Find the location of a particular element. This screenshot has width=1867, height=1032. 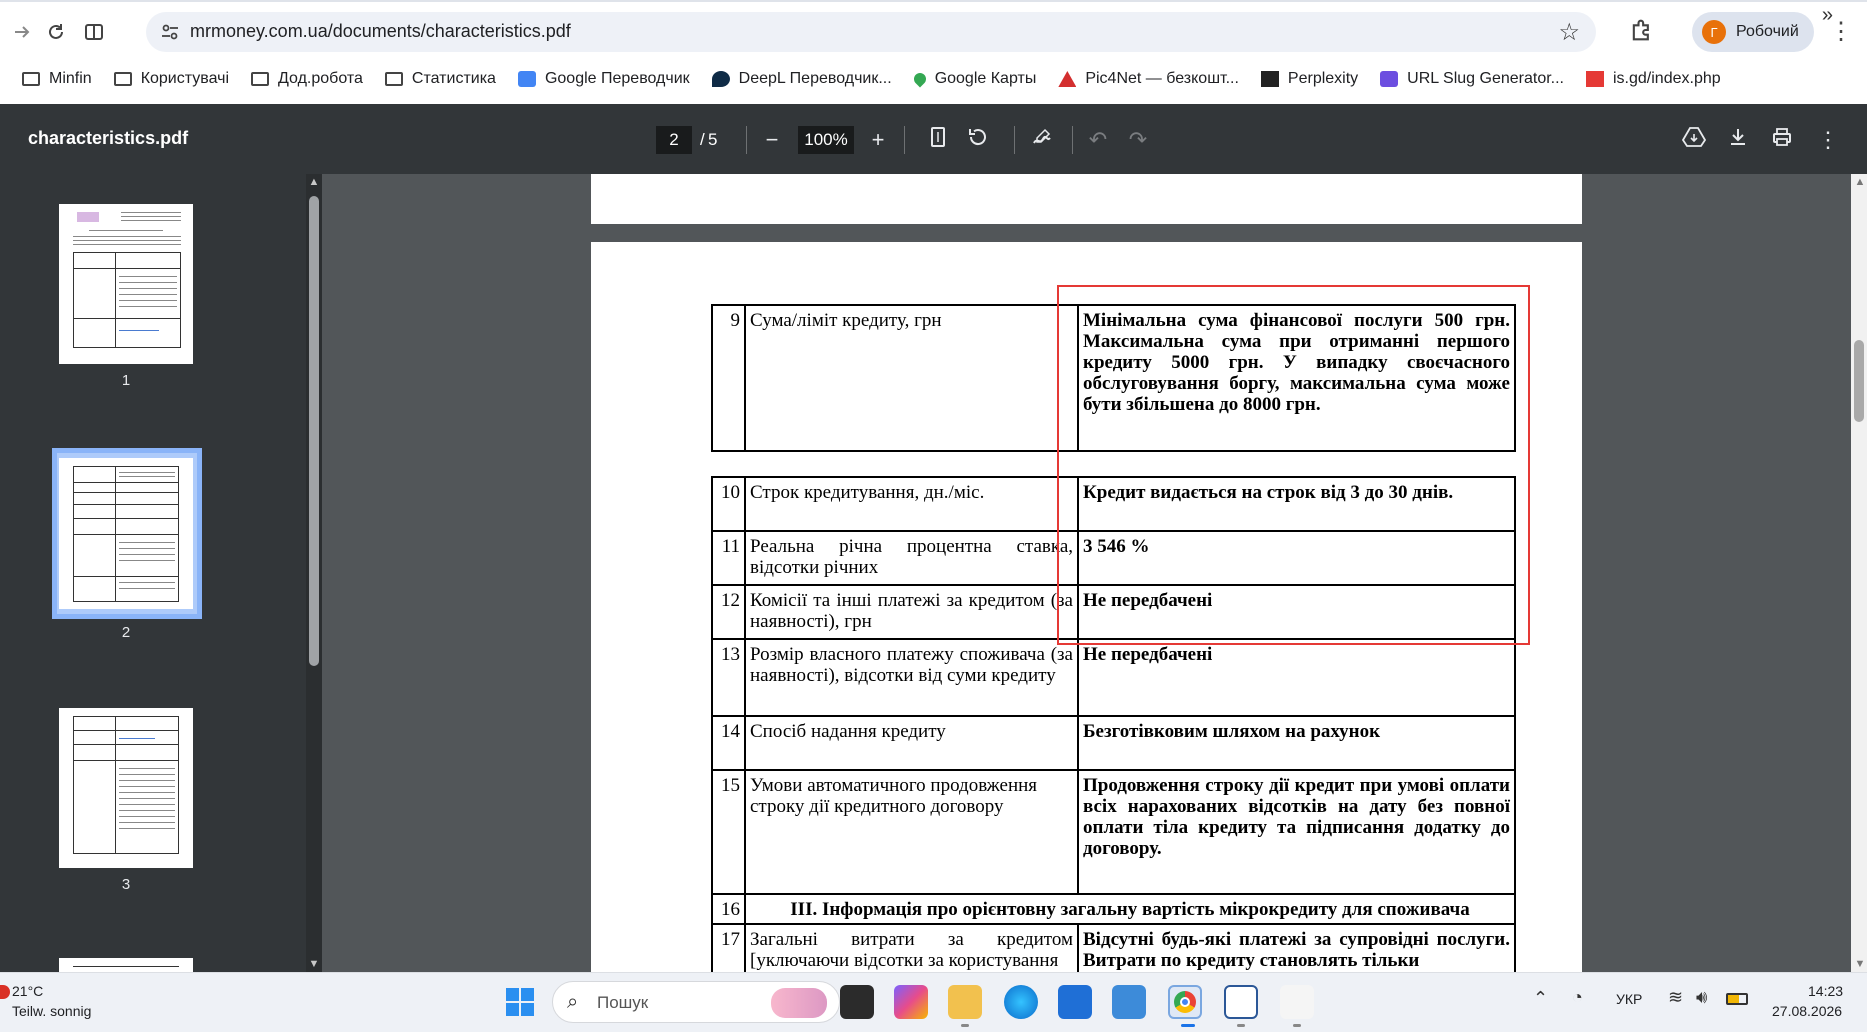

bookmark-item: Статистика is located at coordinates (440, 79).